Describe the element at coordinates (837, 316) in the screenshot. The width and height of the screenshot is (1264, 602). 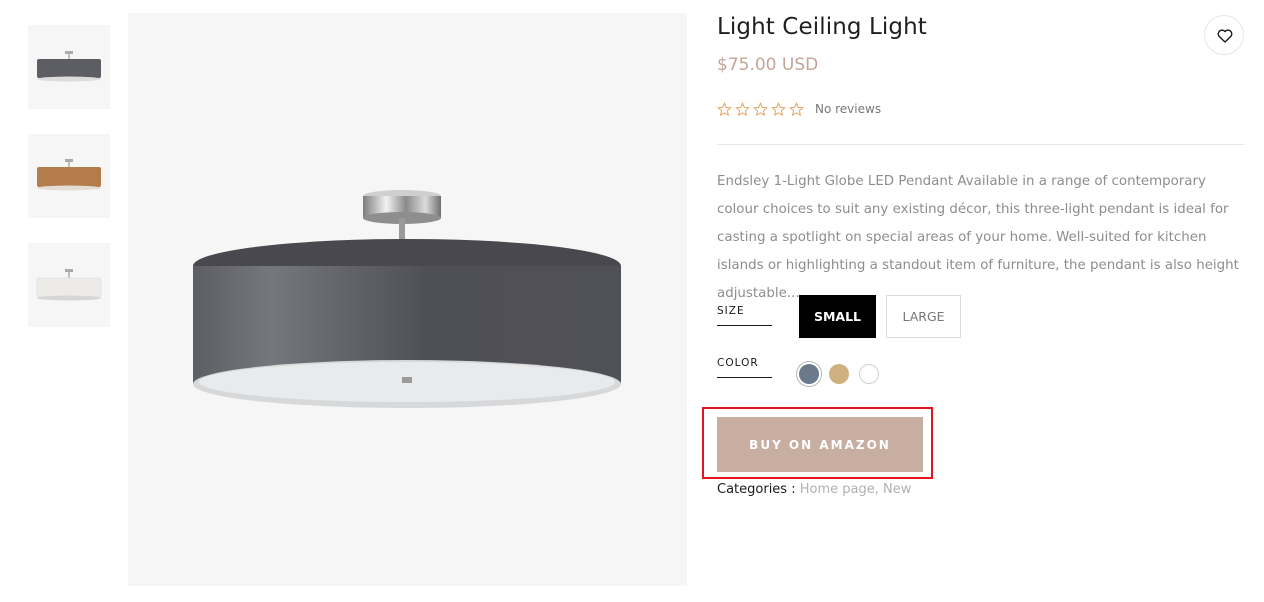
I see `size-option-small: SMALL` at that location.